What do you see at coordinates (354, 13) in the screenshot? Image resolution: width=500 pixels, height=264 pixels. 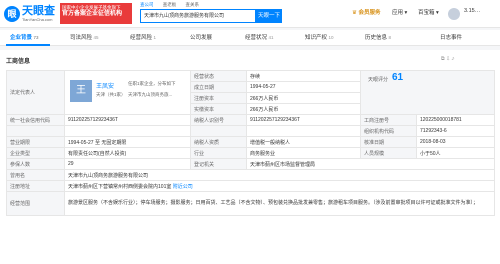 I see `crown-icon: ♛` at bounding box center [354, 13].